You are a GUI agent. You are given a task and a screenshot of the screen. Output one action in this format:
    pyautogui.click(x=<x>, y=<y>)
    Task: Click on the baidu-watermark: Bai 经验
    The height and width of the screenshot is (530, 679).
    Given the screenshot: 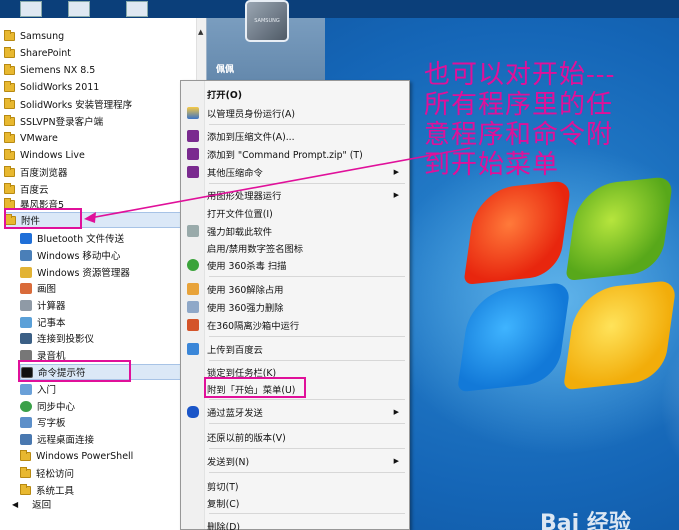 What is the action you would take?
    pyautogui.click(x=585, y=520)
    